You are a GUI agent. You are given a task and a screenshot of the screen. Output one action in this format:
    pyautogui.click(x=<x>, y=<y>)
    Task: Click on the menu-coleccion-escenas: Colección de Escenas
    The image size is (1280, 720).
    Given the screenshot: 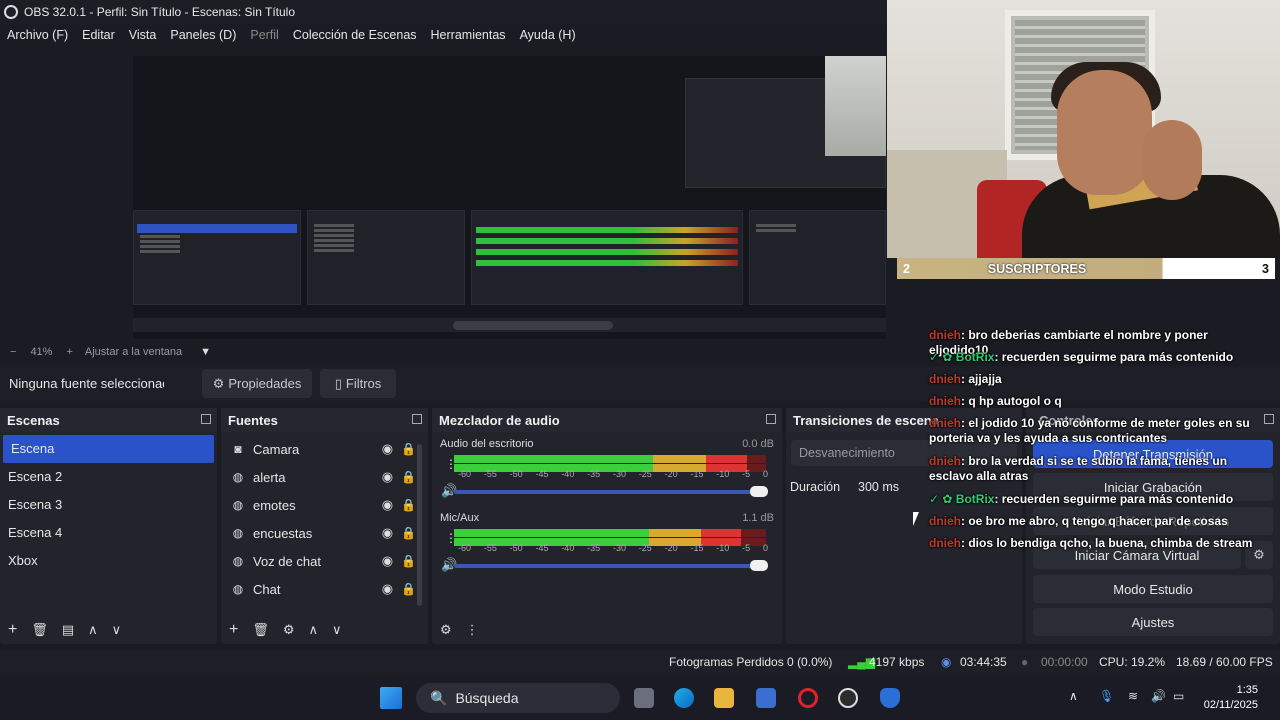 What is the action you would take?
    pyautogui.click(x=355, y=35)
    